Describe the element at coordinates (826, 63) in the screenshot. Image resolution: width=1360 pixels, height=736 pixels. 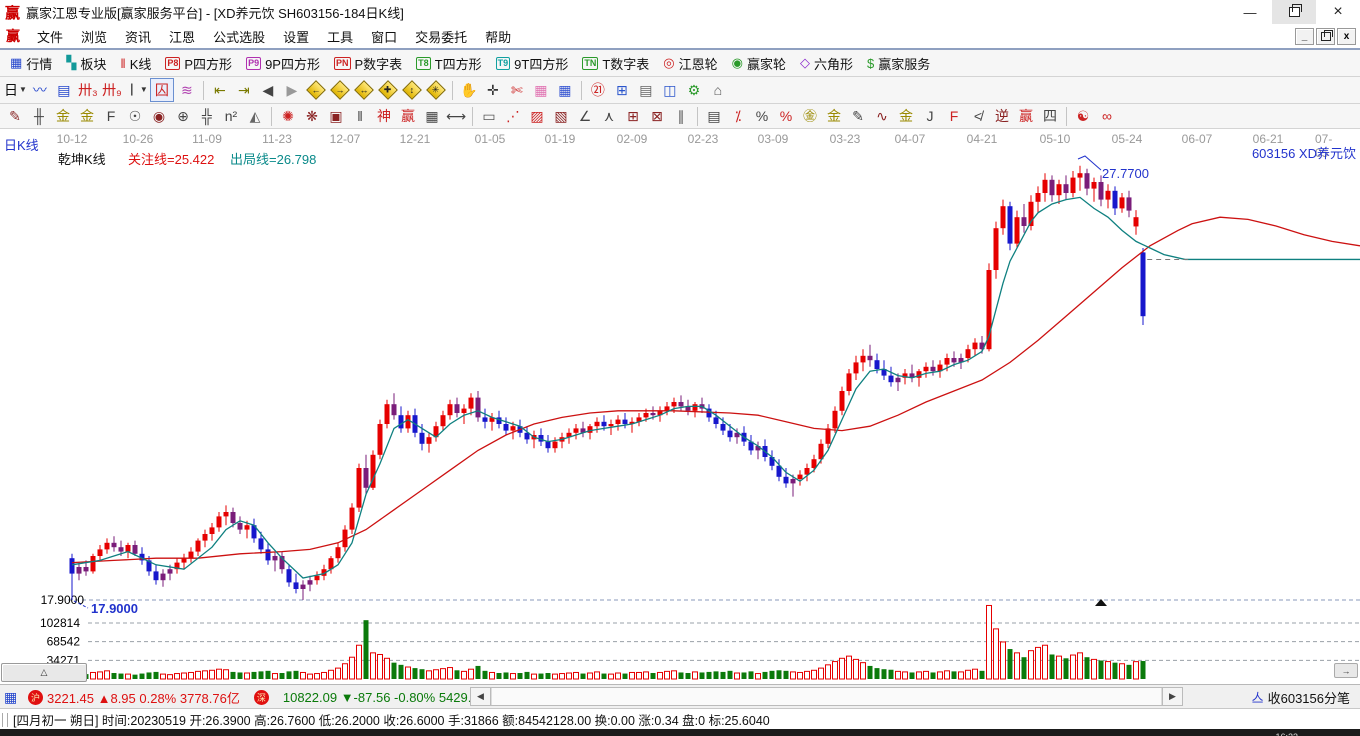
I see `hexagon-button: ◇ 六角形` at that location.